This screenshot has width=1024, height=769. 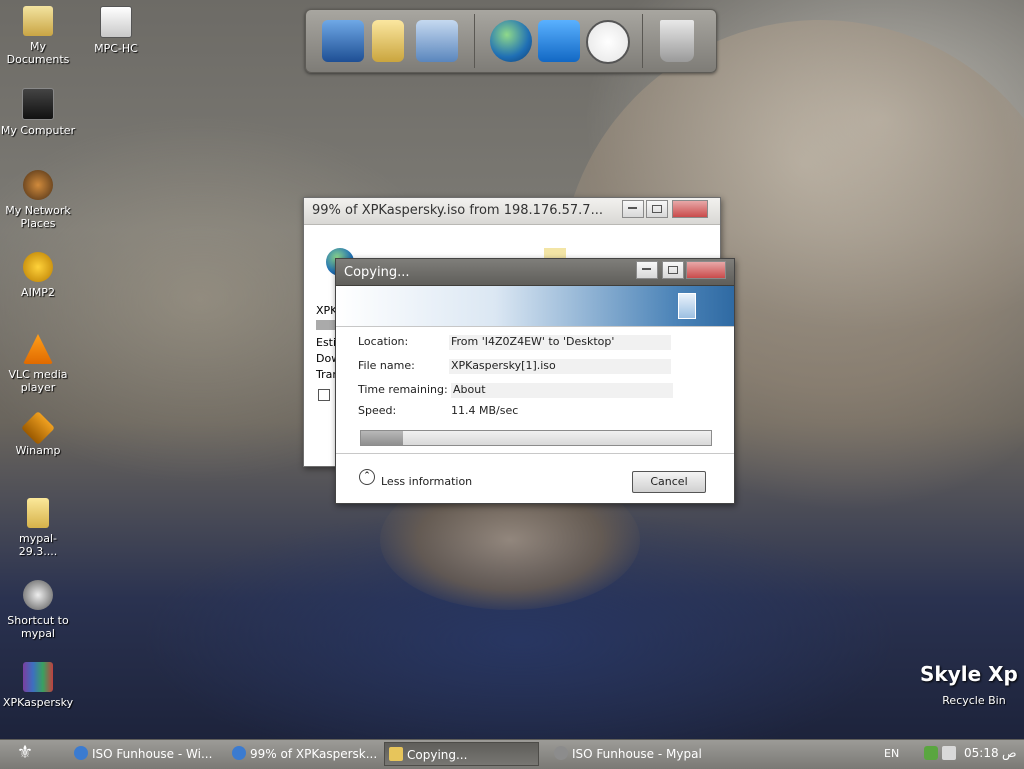 I want to click on folder-documents-icon, so click(x=38, y=21).